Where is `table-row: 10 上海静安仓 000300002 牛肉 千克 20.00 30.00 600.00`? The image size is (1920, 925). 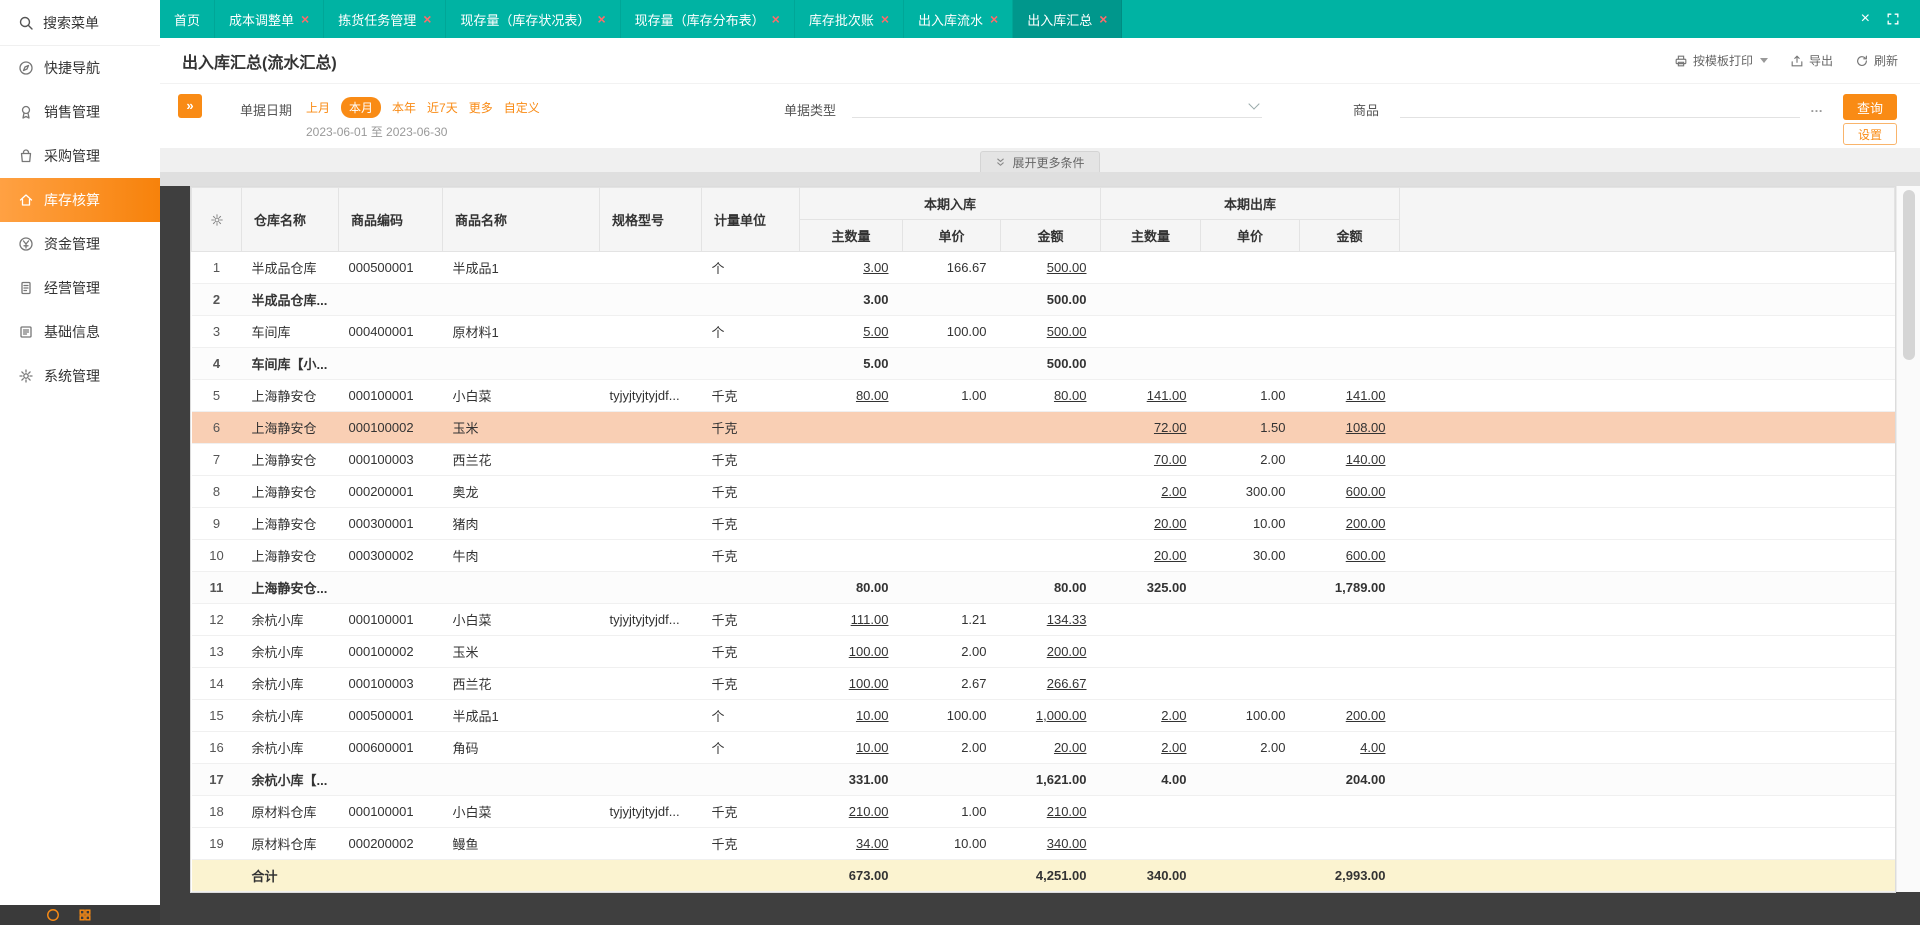
table-row: 10 上海静安仓 000300002 牛肉 千克 20.00 30.00 600.00 is located at coordinates (1043, 555).